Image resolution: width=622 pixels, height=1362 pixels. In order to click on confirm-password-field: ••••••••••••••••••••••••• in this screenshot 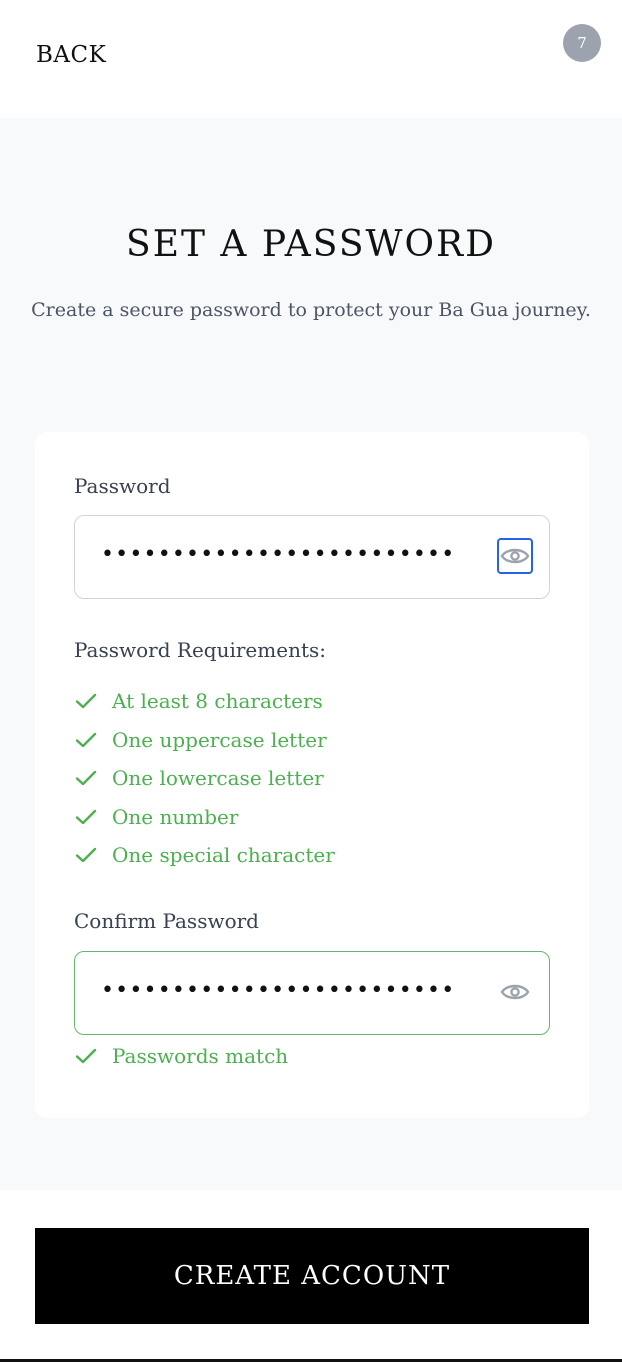, I will do `click(312, 993)`.